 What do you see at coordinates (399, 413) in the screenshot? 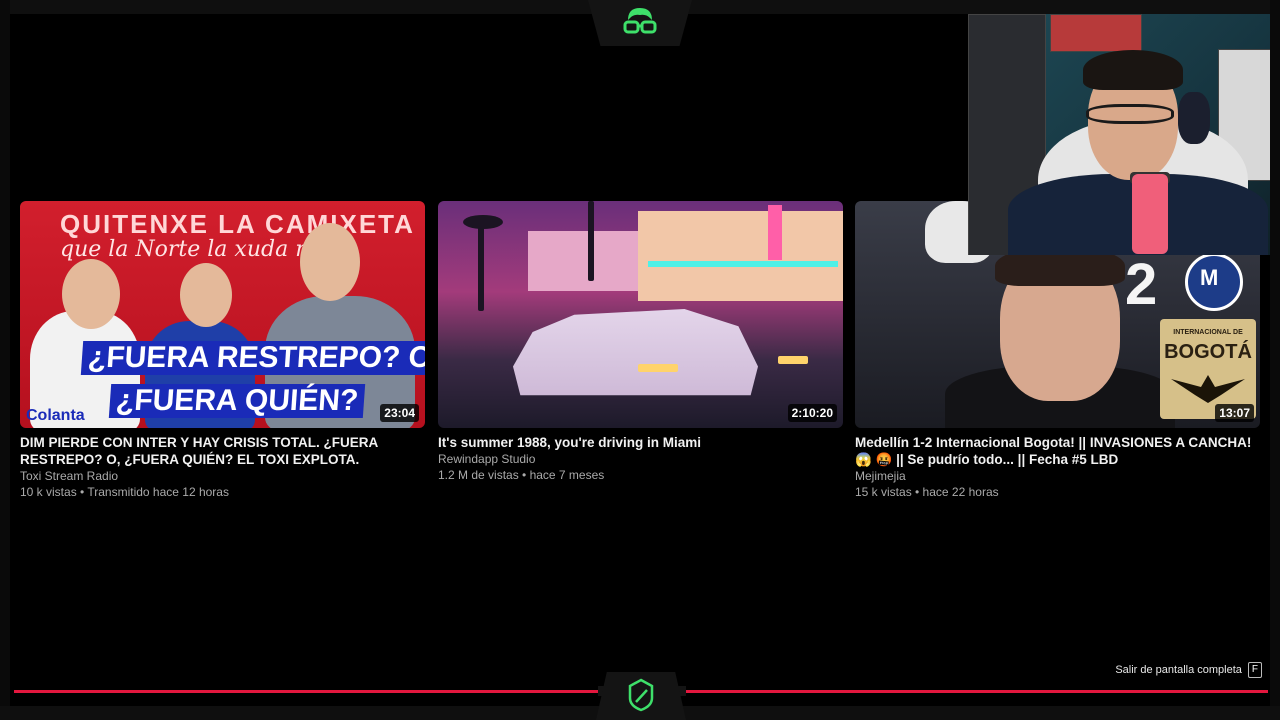
I see `video-duration: 23:04` at bounding box center [399, 413].